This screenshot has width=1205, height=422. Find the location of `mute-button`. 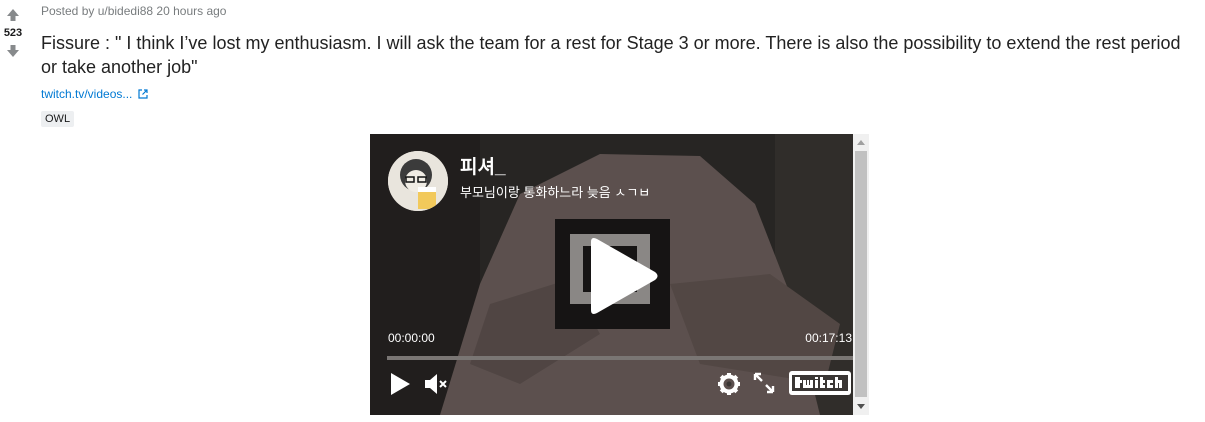

mute-button is located at coordinates (437, 386).